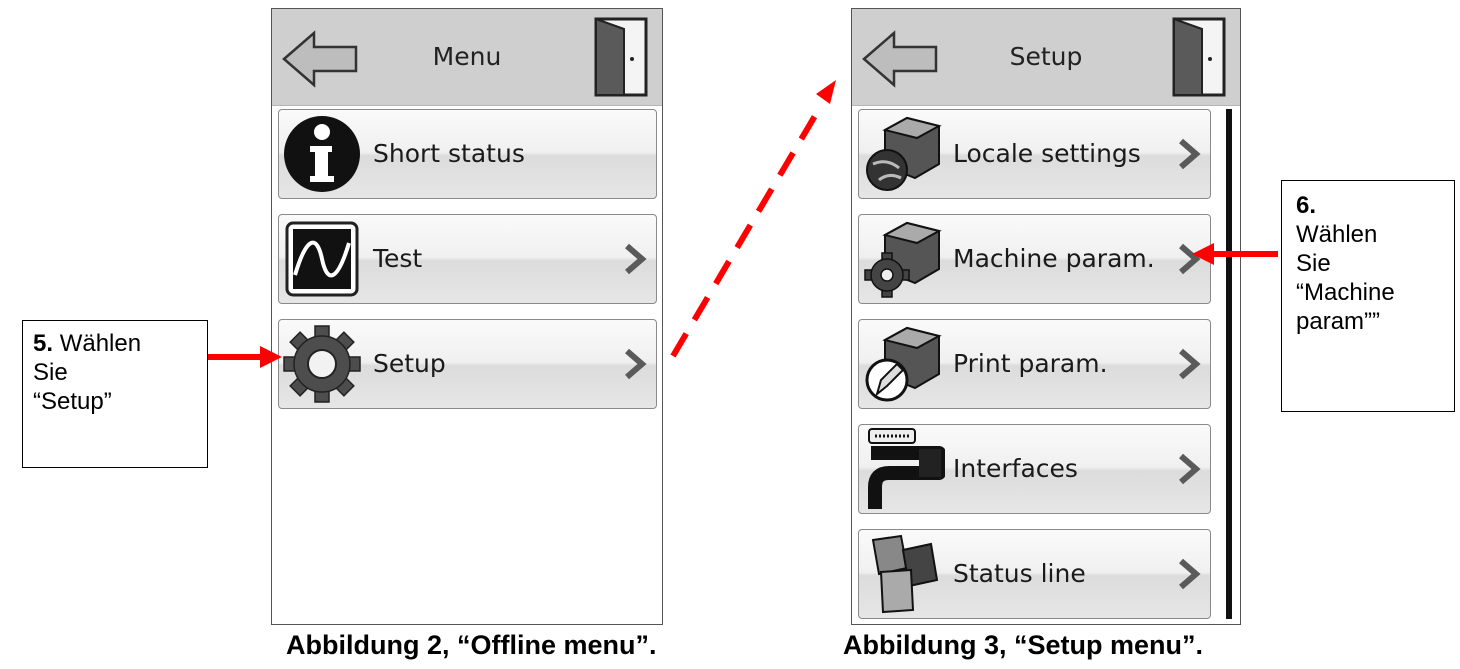 The width and height of the screenshot is (1460, 669). Describe the element at coordinates (1023, 645) in the screenshot. I see `figure-caption-setup-menu: Abbildung 3, “Setup menu”.` at that location.